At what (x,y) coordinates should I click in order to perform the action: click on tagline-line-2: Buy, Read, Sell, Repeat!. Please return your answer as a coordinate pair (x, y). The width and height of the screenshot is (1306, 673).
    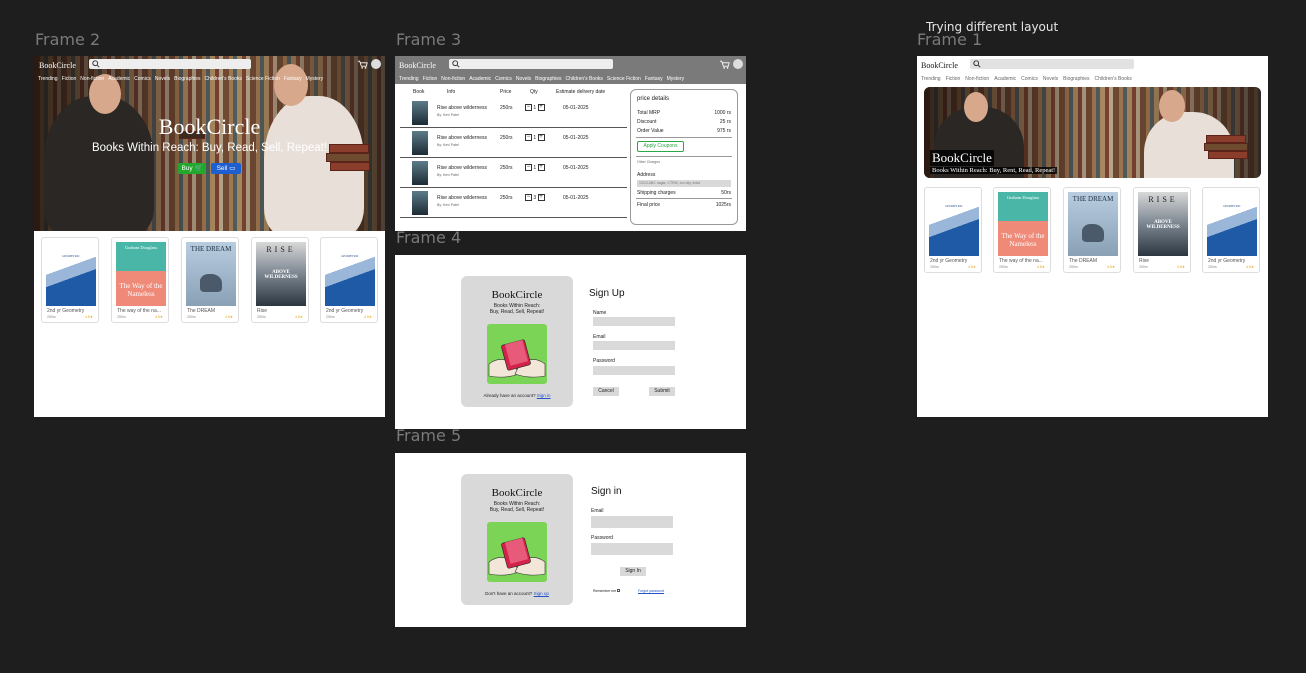
    Looking at the image, I should click on (517, 510).